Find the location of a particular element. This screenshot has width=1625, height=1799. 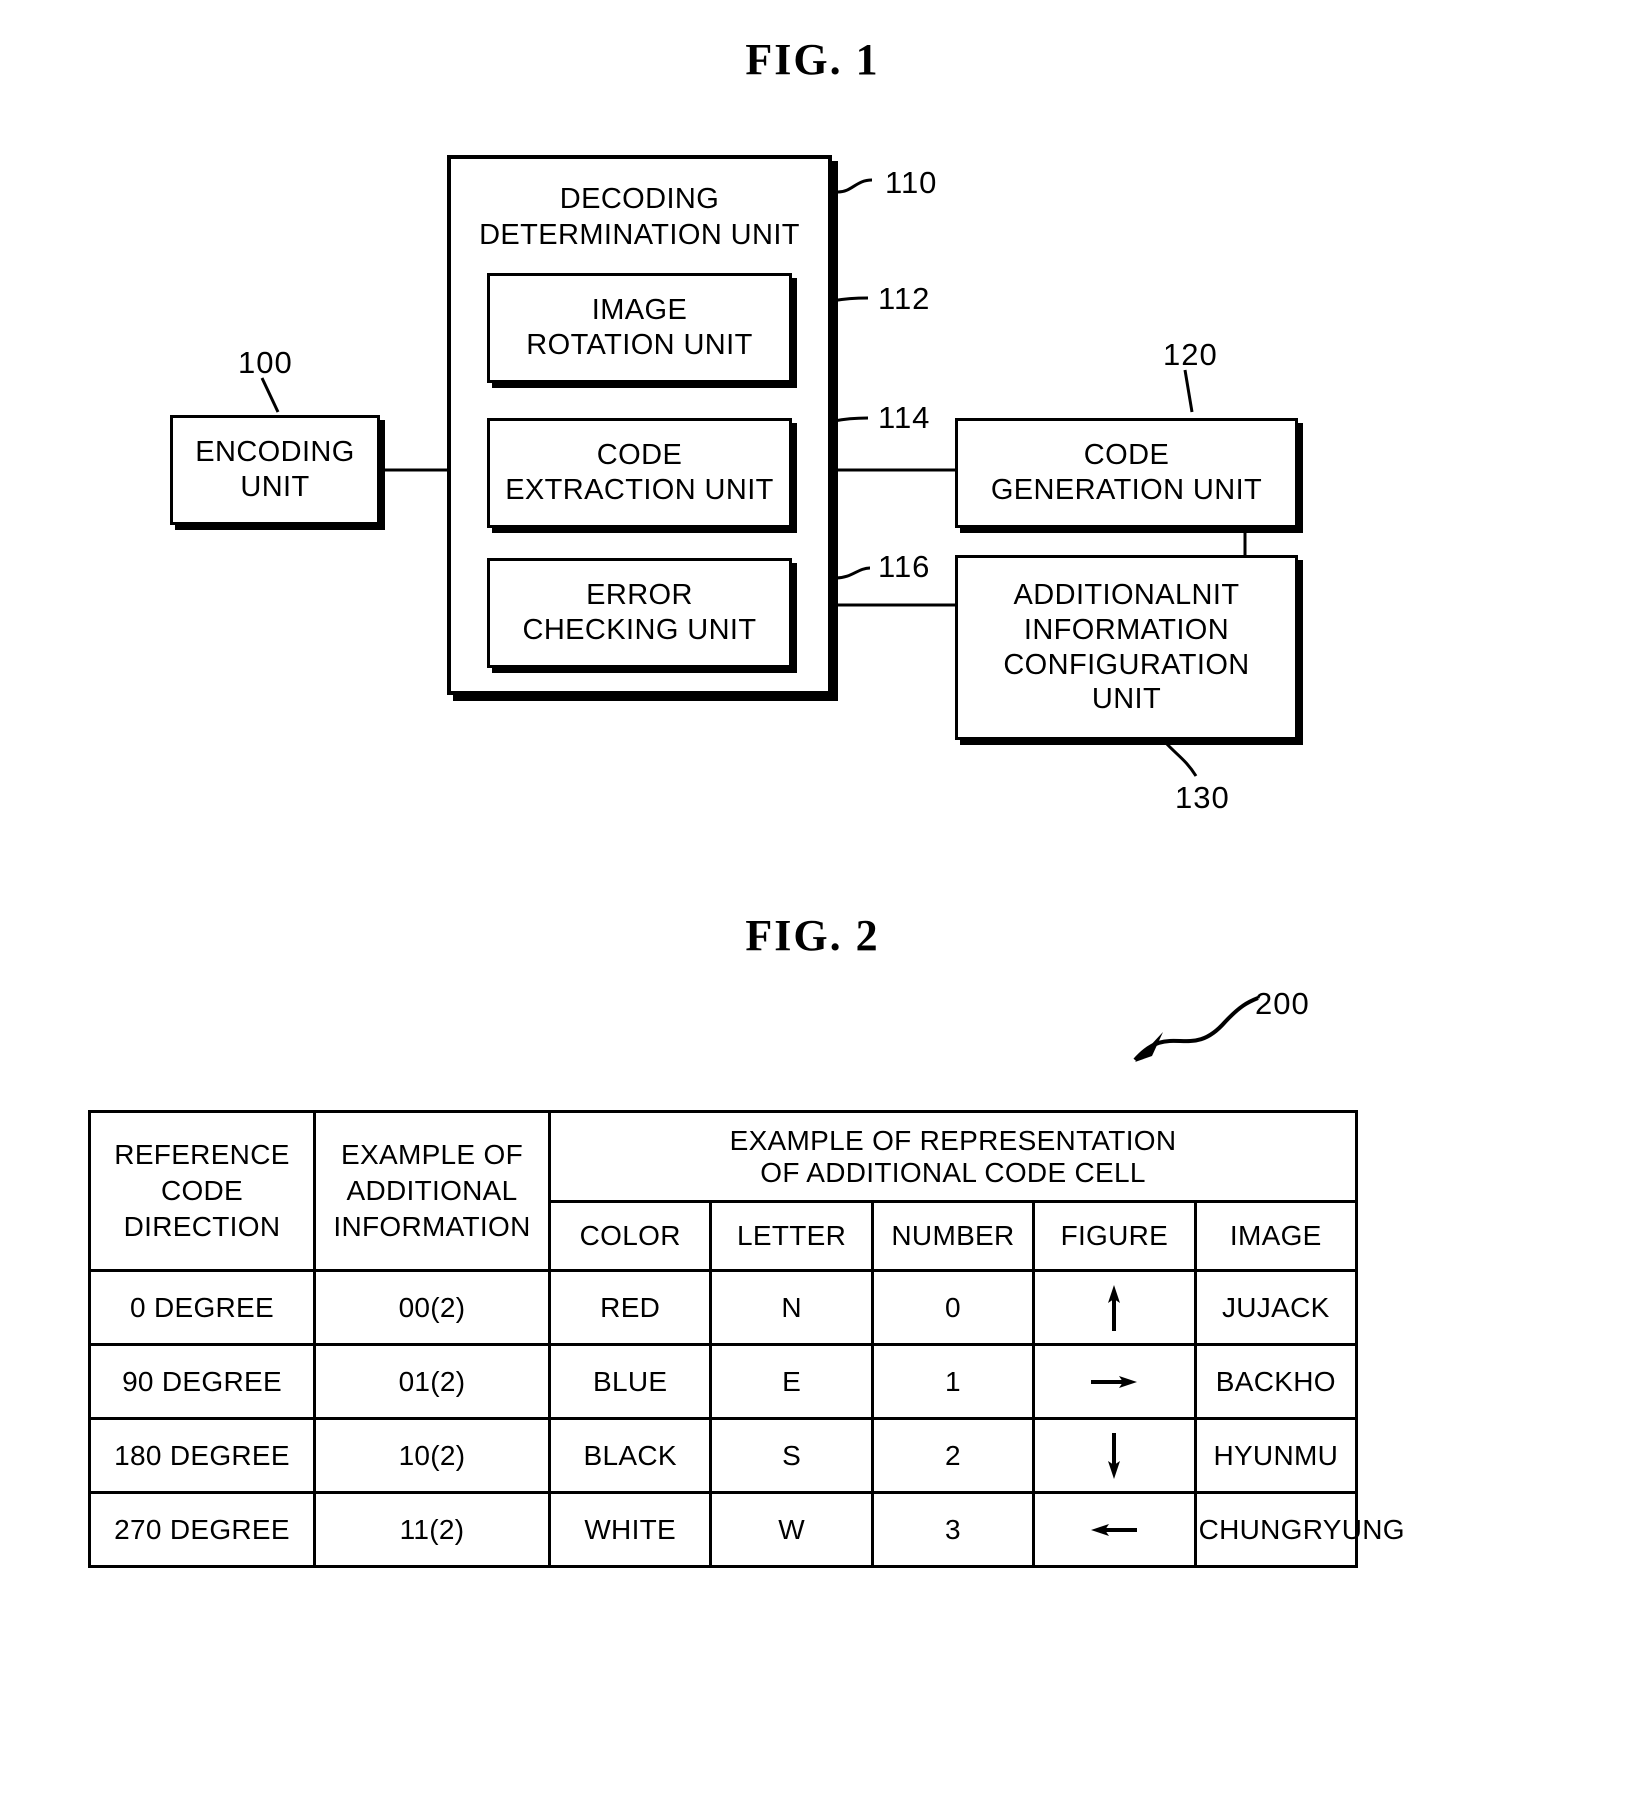

table-row: 90 DEGREE 01(2) BLUE E 1 BACKHO is located at coordinates (723, 1381).